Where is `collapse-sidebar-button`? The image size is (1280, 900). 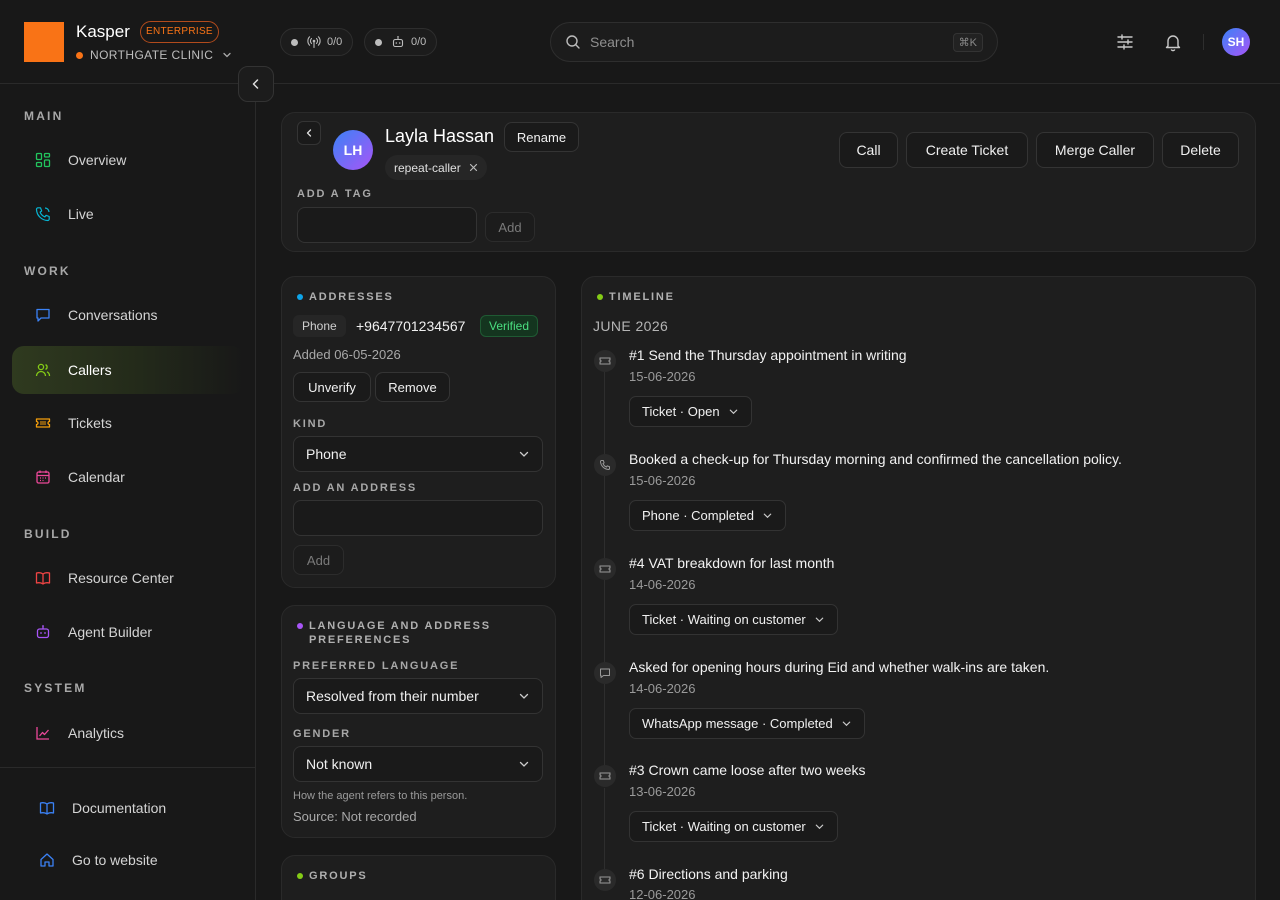 collapse-sidebar-button is located at coordinates (256, 84).